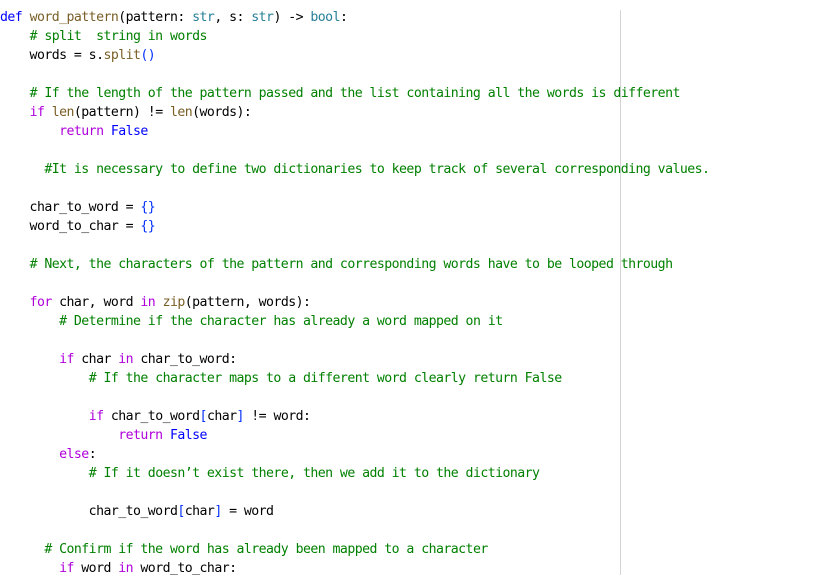  Describe the element at coordinates (148, 55) in the screenshot. I see `code-token: ()` at that location.